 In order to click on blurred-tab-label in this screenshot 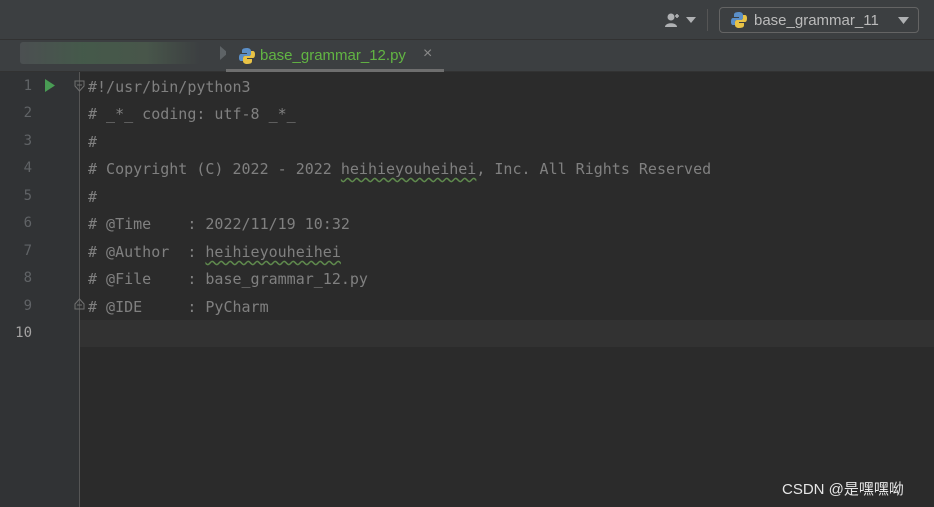, I will do `click(110, 53)`.